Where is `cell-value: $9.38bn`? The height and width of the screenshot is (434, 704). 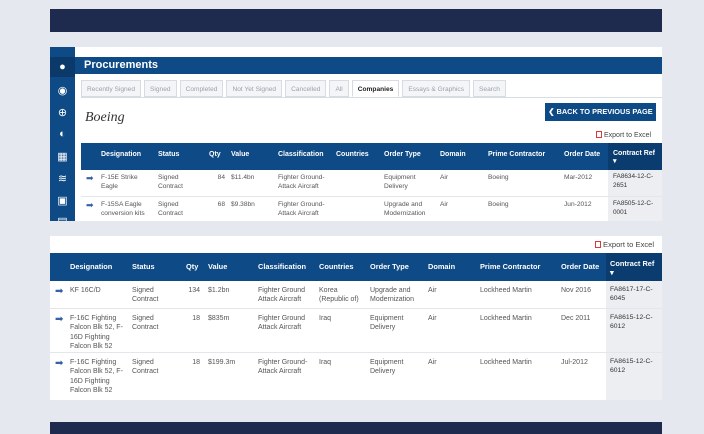
cell-value: $9.38bn is located at coordinates (243, 204).